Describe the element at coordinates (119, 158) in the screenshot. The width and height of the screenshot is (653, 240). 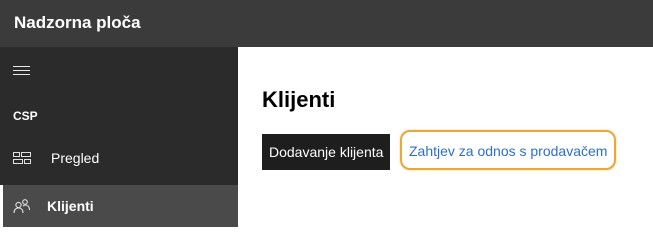
I see `sidebar-item-overview: Pregled` at that location.